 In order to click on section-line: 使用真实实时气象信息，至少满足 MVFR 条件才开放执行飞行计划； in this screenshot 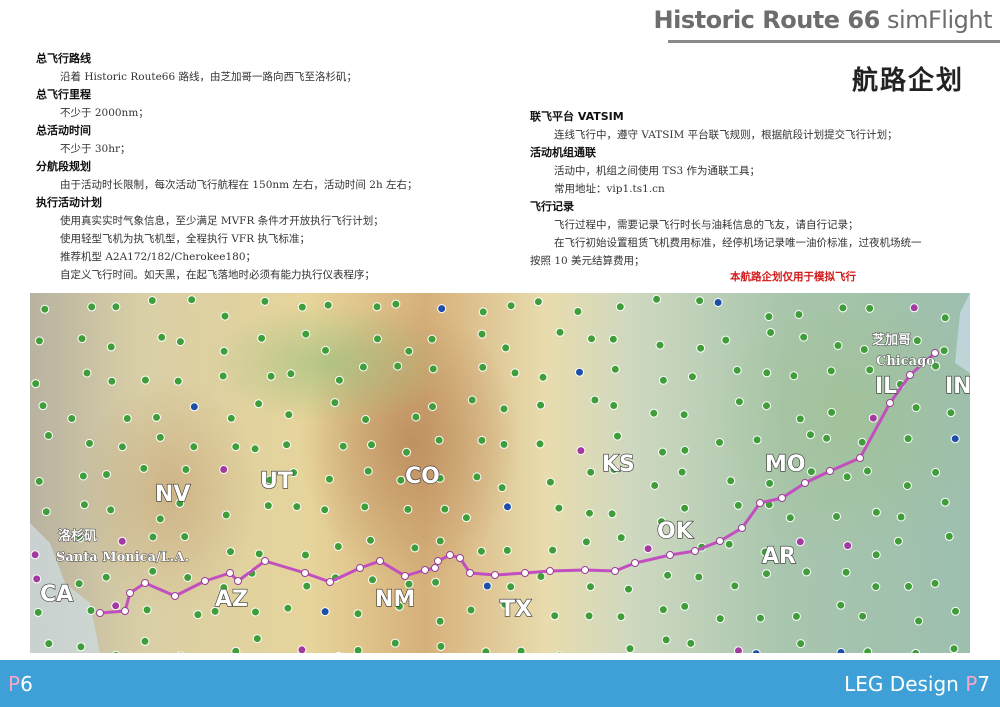, I will do `click(222, 221)`.